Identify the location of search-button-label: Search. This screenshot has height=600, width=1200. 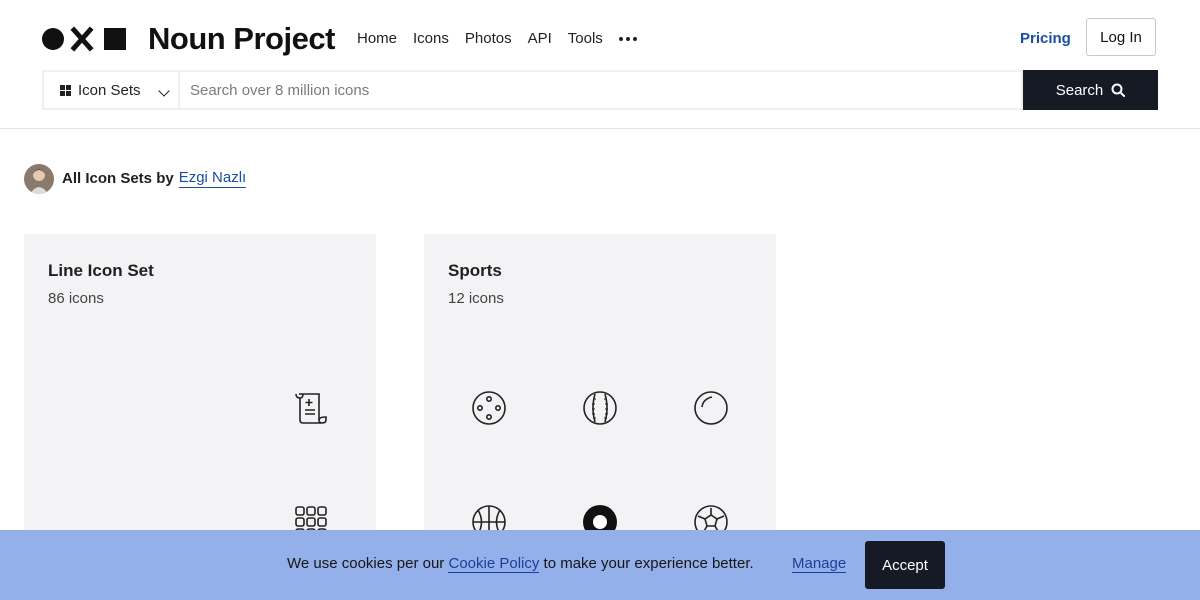
(1079, 90).